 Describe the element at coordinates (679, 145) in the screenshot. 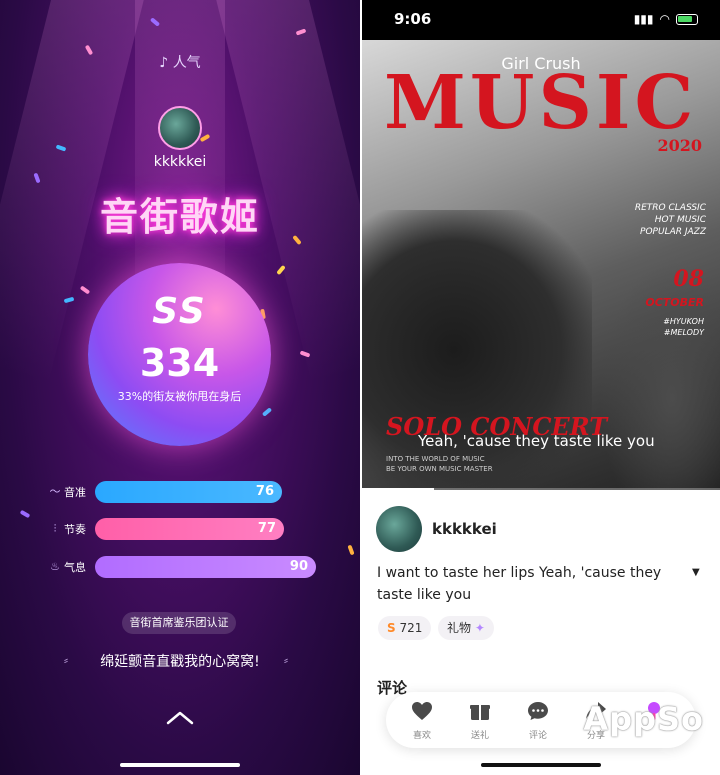

I see `magazine-year: 2020` at that location.